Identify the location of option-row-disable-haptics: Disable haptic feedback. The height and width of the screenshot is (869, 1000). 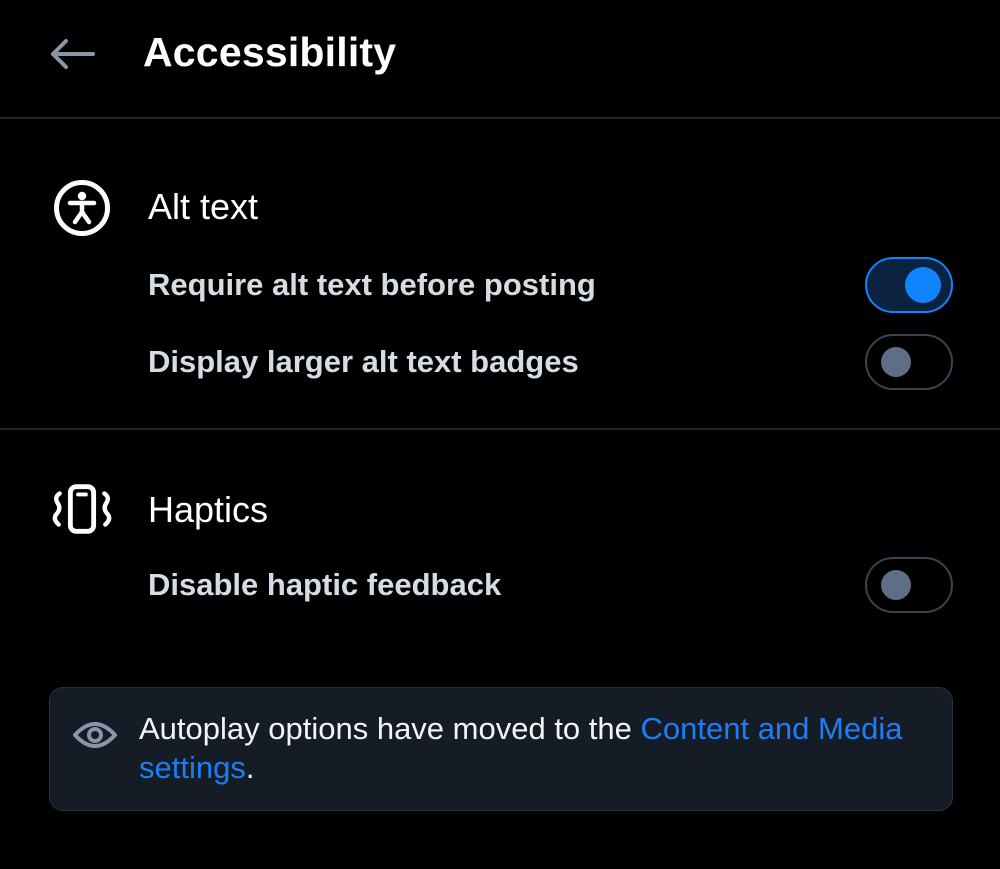
(500, 585).